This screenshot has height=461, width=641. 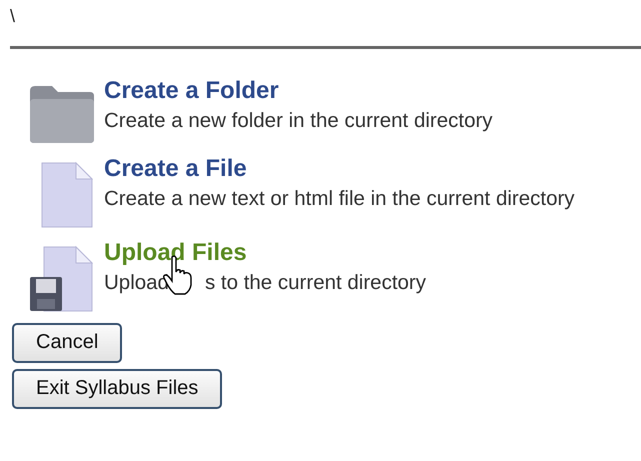 I want to click on action-description: Create a new folder in the current directory, so click(x=298, y=121).